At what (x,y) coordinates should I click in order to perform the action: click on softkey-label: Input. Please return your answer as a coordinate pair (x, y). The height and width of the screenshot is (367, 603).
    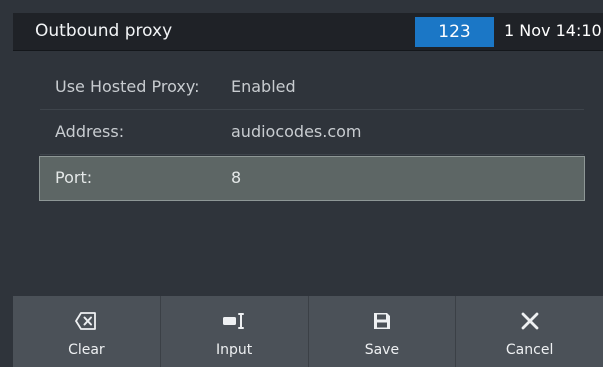
    Looking at the image, I should click on (234, 350).